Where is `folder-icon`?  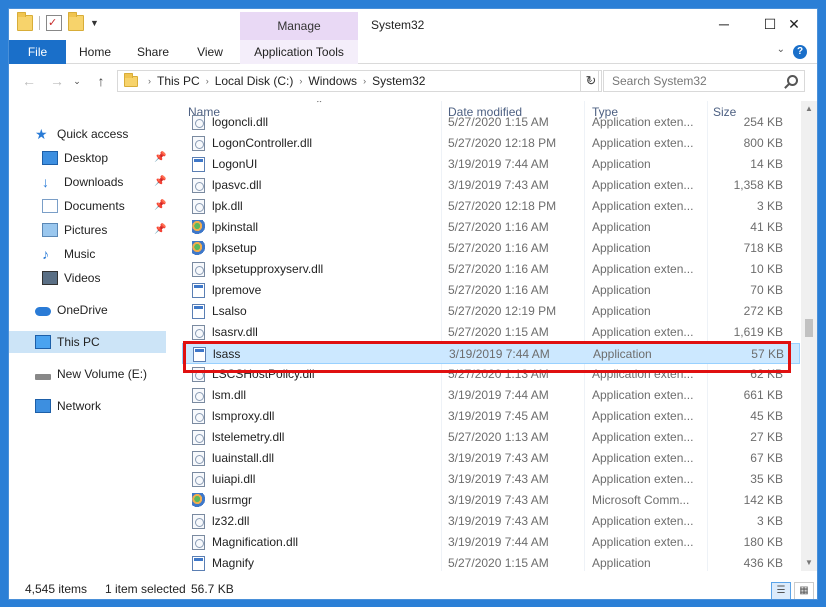 folder-icon is located at coordinates (25, 21).